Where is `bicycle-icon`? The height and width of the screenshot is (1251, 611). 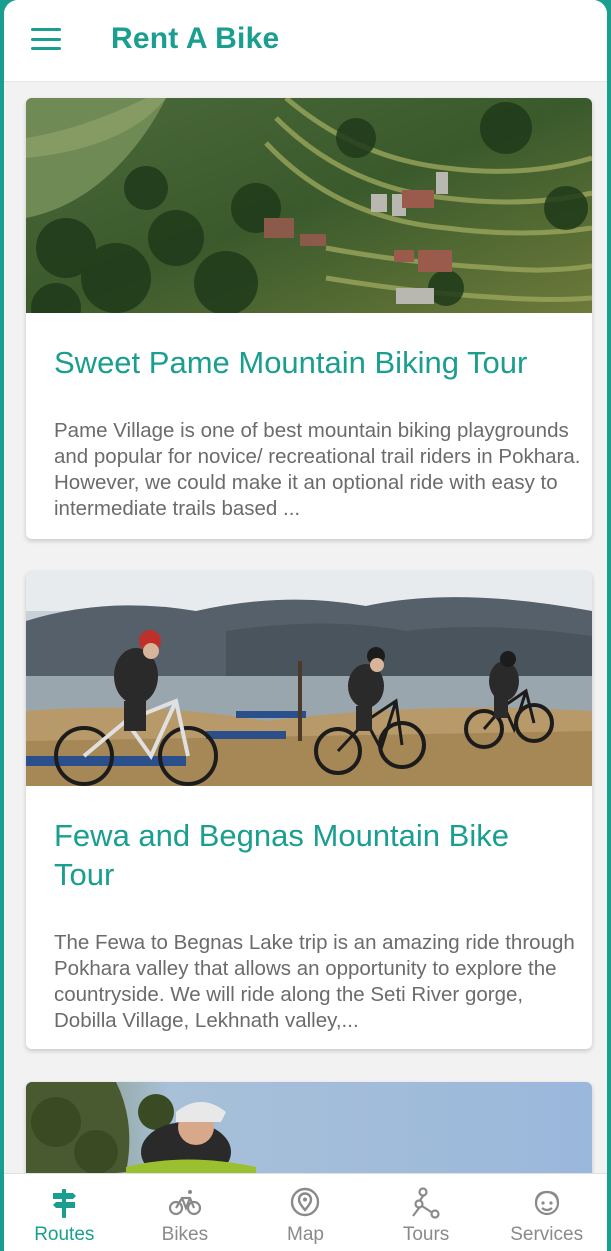
bicycle-icon is located at coordinates (184, 1203).